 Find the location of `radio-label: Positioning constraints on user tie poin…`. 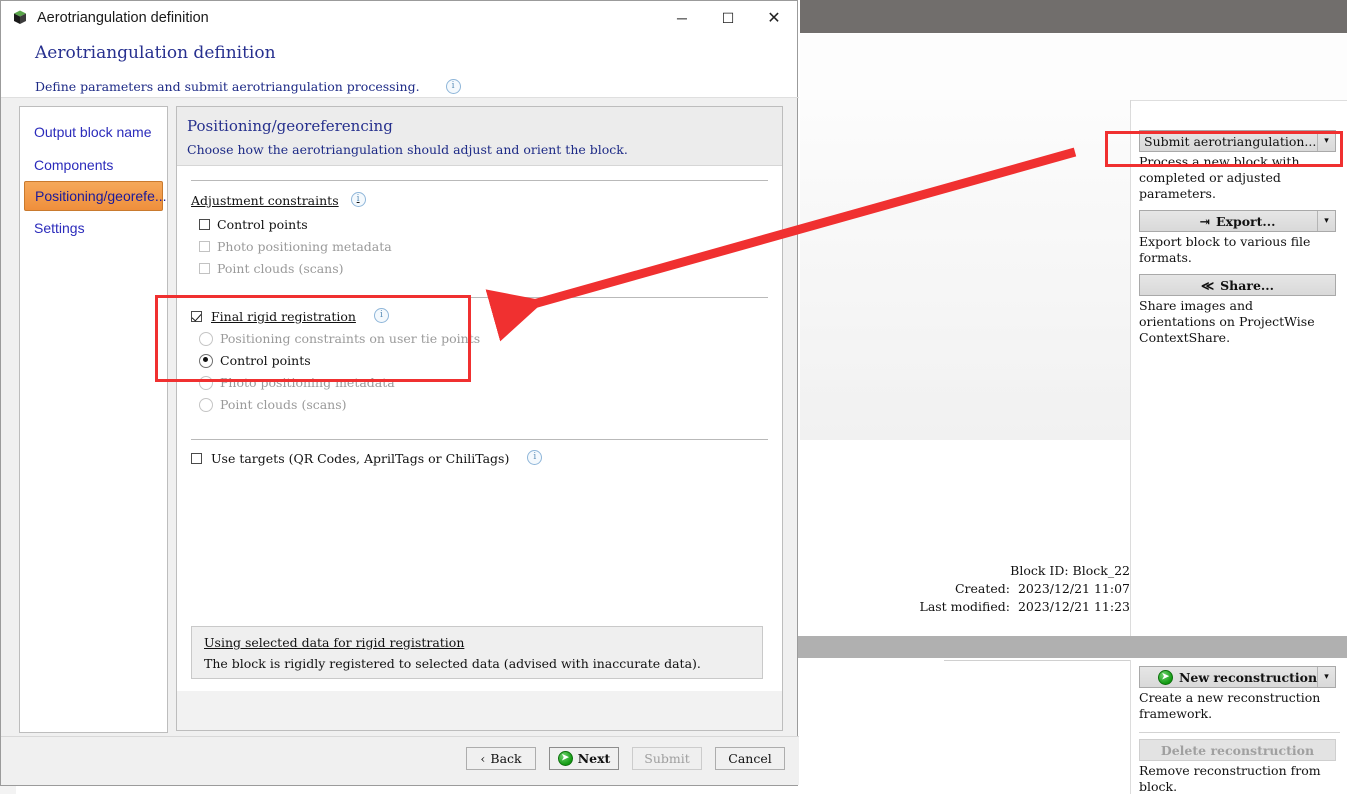

radio-label: Positioning constraints on user tie poin… is located at coordinates (350, 338).